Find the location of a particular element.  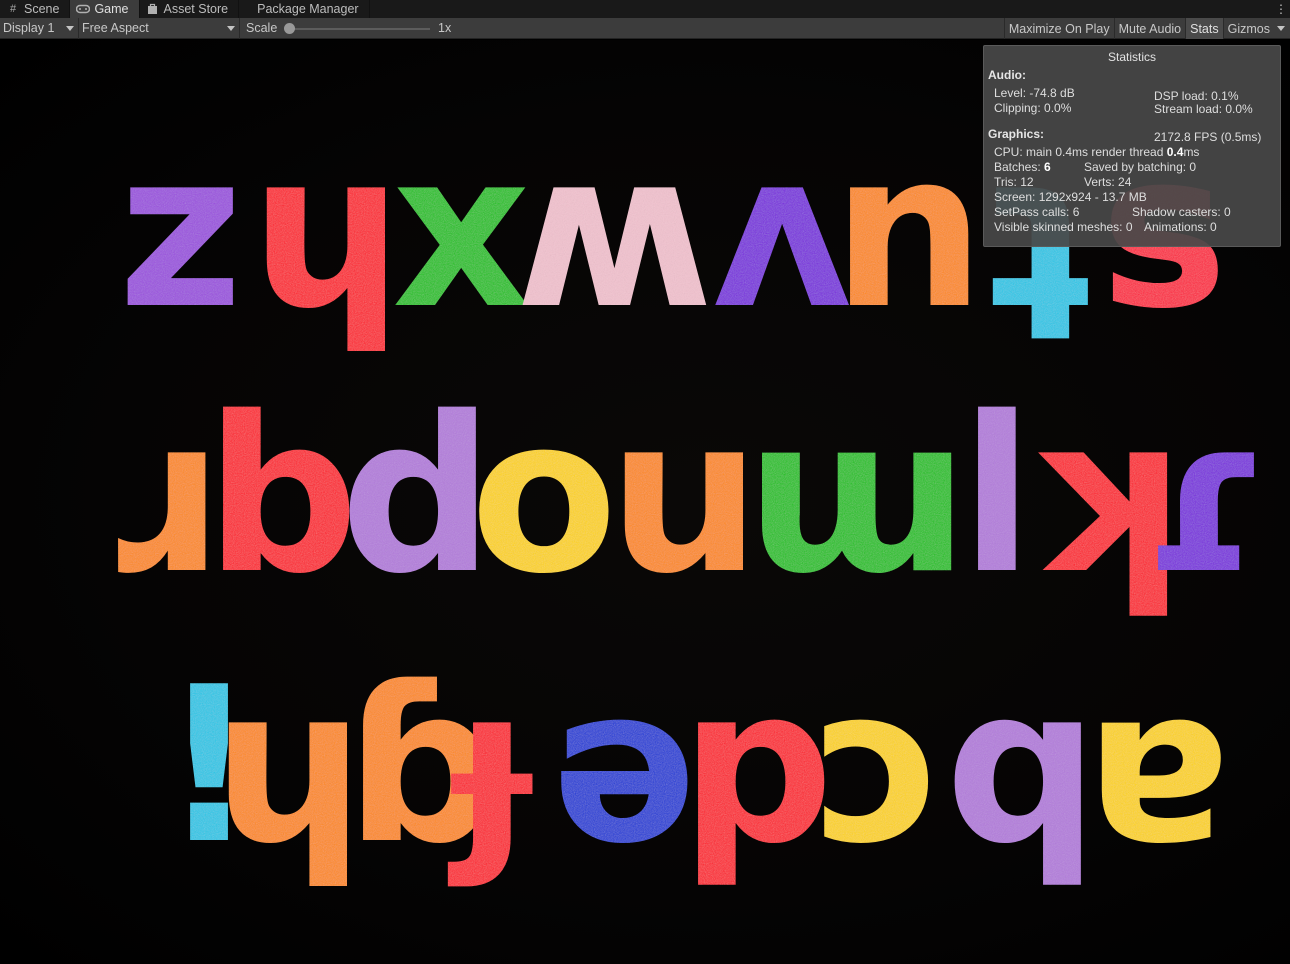

tab-scene: # Scene is located at coordinates (35, 9).